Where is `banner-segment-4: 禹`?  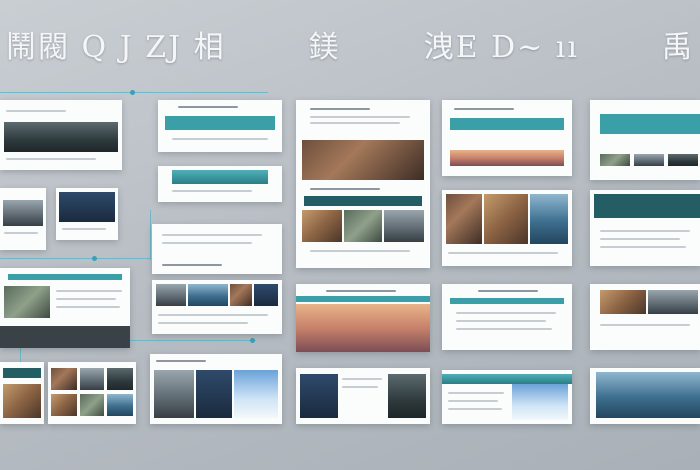 banner-segment-4: 禹 is located at coordinates (678, 47).